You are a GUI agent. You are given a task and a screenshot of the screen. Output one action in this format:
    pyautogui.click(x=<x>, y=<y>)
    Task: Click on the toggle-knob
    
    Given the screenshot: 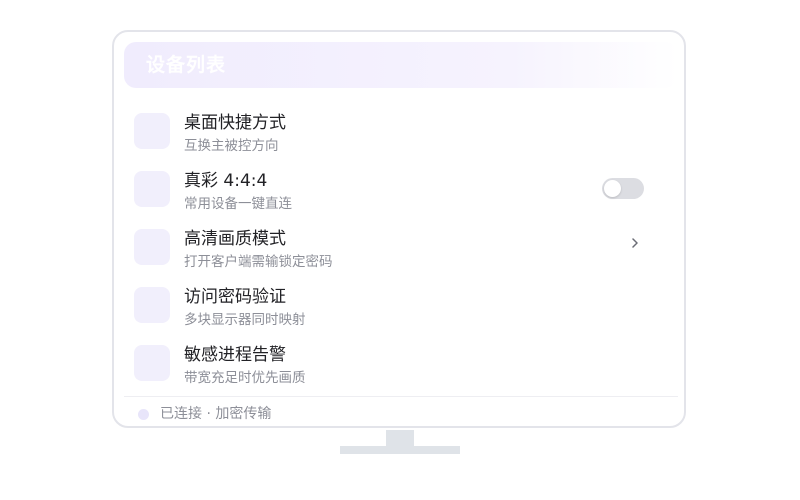 What is the action you would take?
    pyautogui.click(x=612, y=188)
    